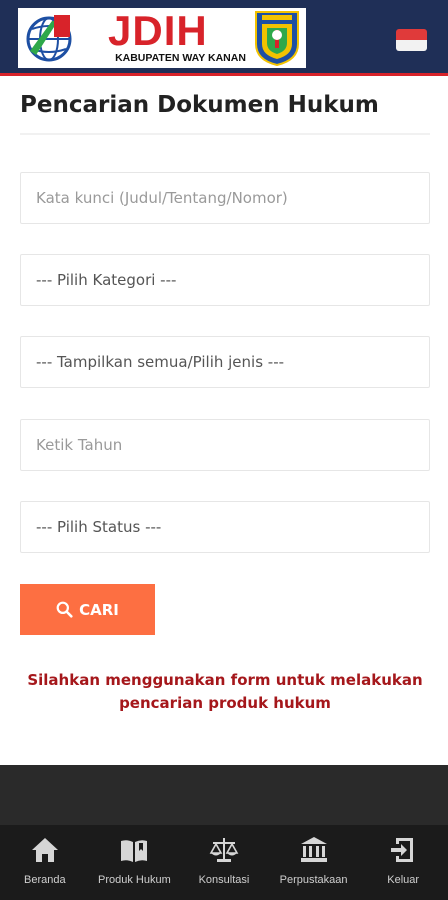 Image resolution: width=448 pixels, height=900 pixels. I want to click on nav-item-keluar: Keluar, so click(403, 862).